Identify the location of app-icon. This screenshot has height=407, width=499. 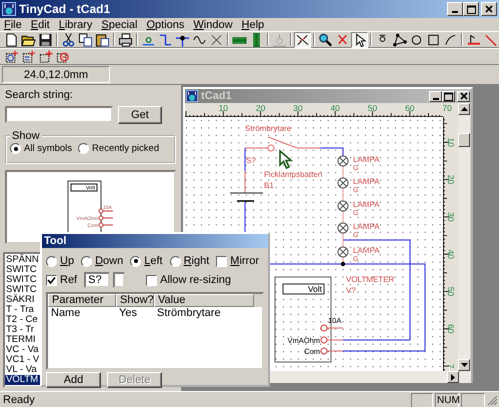
(192, 96).